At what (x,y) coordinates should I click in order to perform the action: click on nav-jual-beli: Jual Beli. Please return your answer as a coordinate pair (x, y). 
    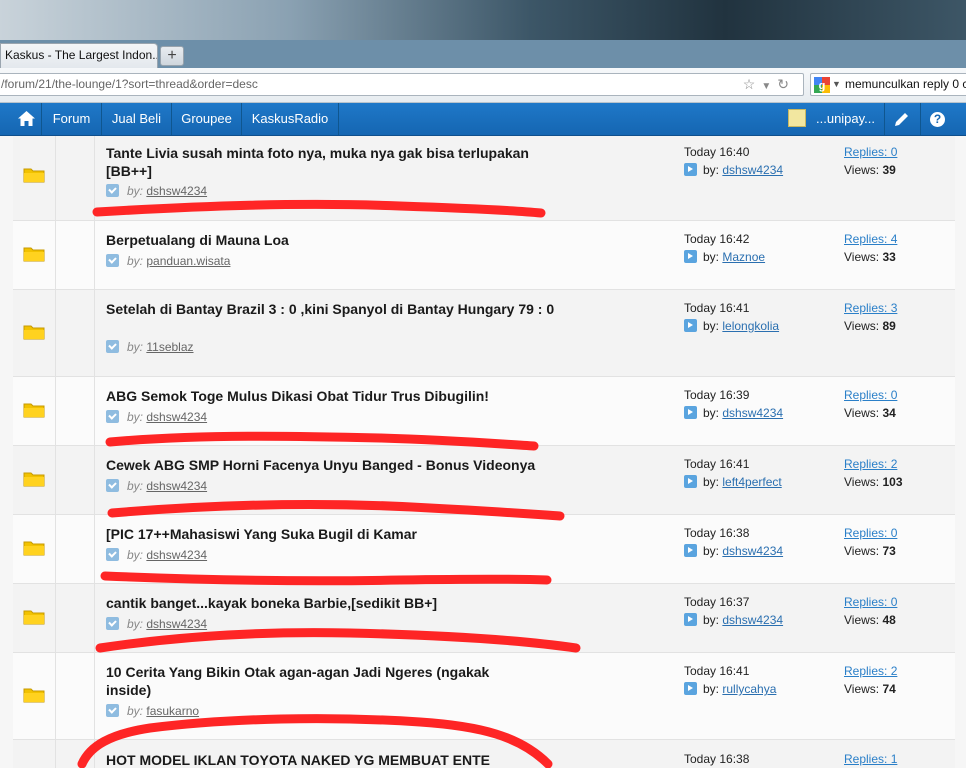
    Looking at the image, I should click on (137, 119).